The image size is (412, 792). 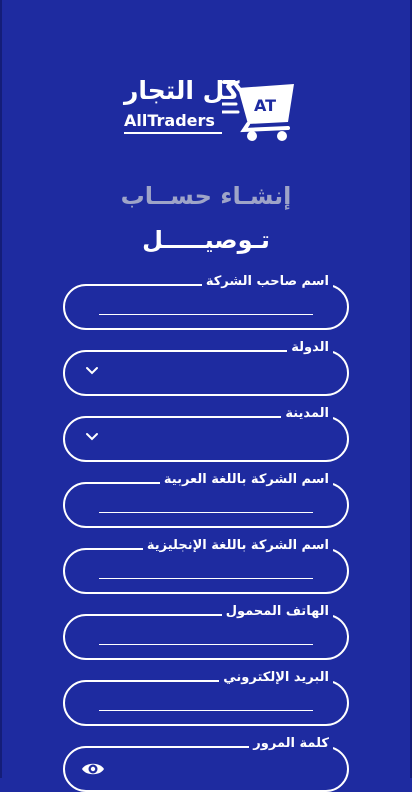 I want to click on field-label: اسم صاحب الشركة, so click(x=267, y=282).